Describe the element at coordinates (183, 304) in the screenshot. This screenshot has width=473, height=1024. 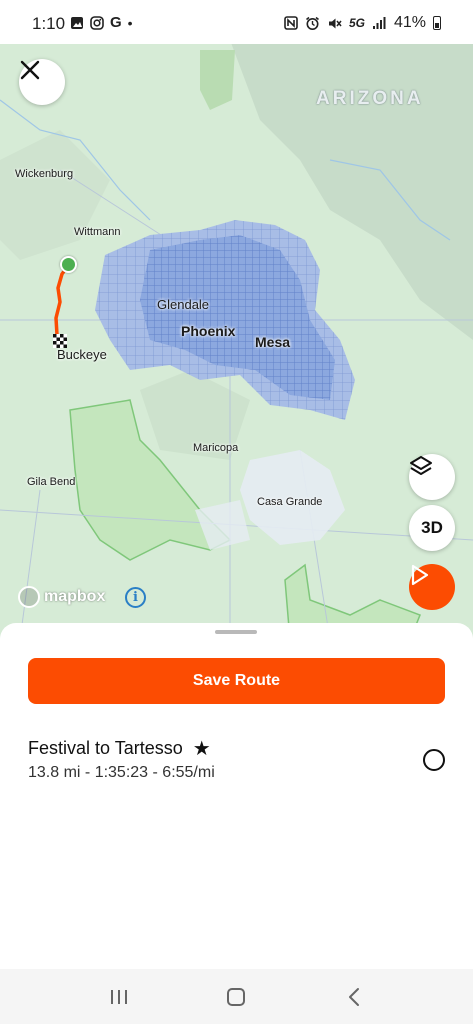
I see `place-label-glendale: Glendale` at that location.